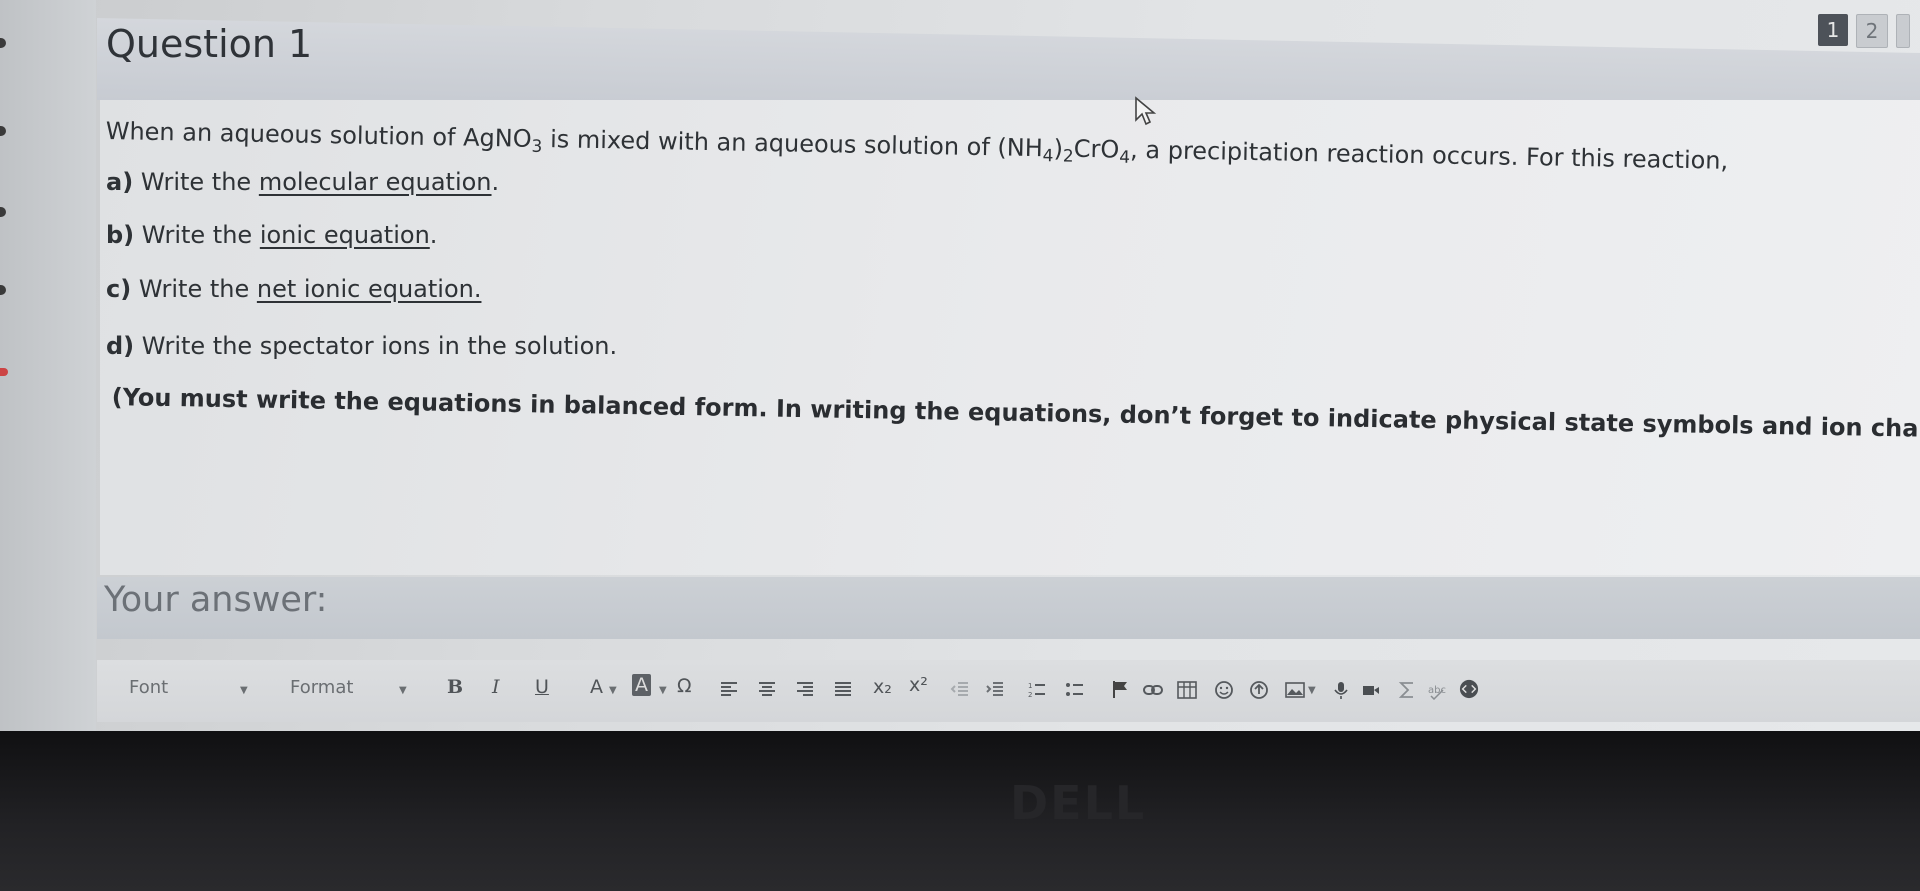  I want to click on font-select: Font, so click(148, 687).